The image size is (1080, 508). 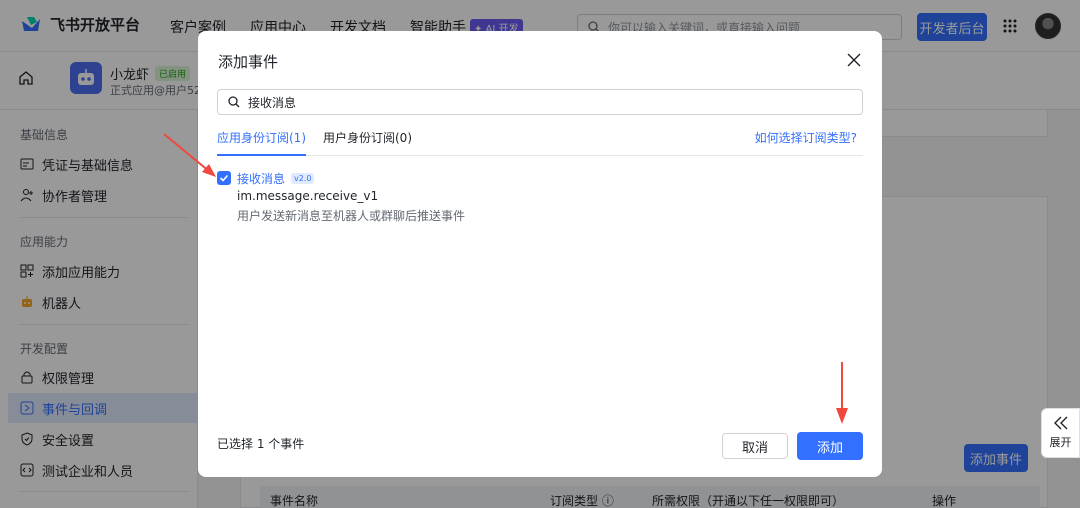 What do you see at coordinates (261, 142) in the screenshot?
I see `tab-app-subscription: 应用身份订阅(1)` at bounding box center [261, 142].